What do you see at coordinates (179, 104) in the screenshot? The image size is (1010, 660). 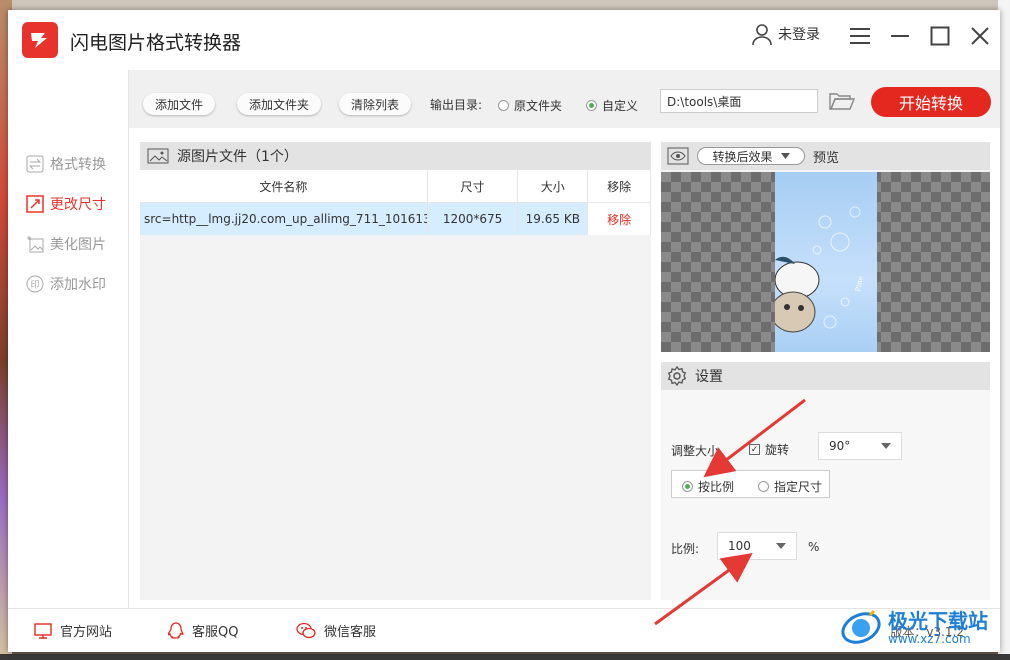 I see `add-file-button: 添加文件` at bounding box center [179, 104].